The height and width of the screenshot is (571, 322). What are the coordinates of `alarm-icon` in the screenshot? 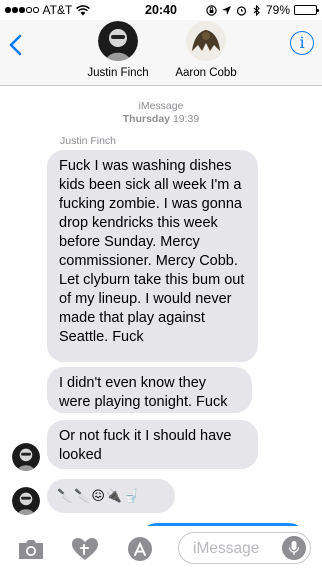 It's located at (241, 10).